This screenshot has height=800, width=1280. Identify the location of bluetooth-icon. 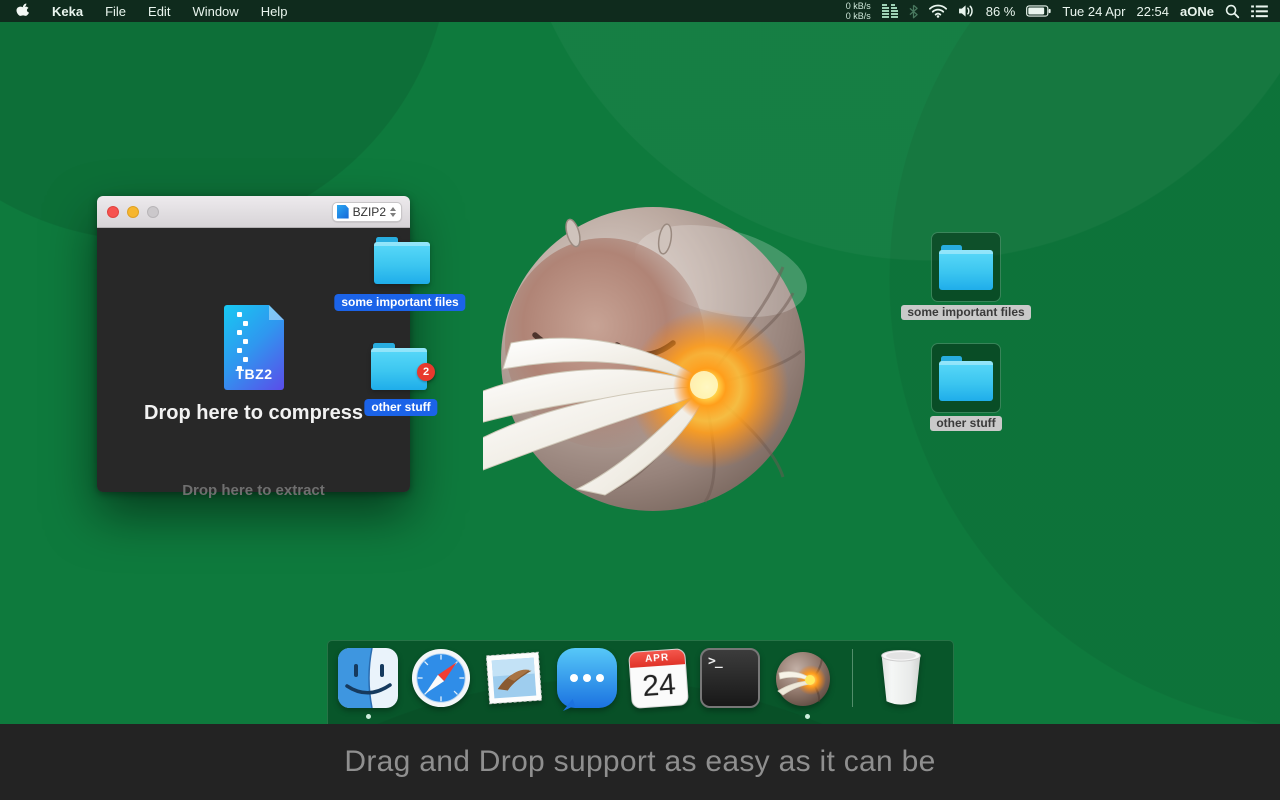
(913, 11).